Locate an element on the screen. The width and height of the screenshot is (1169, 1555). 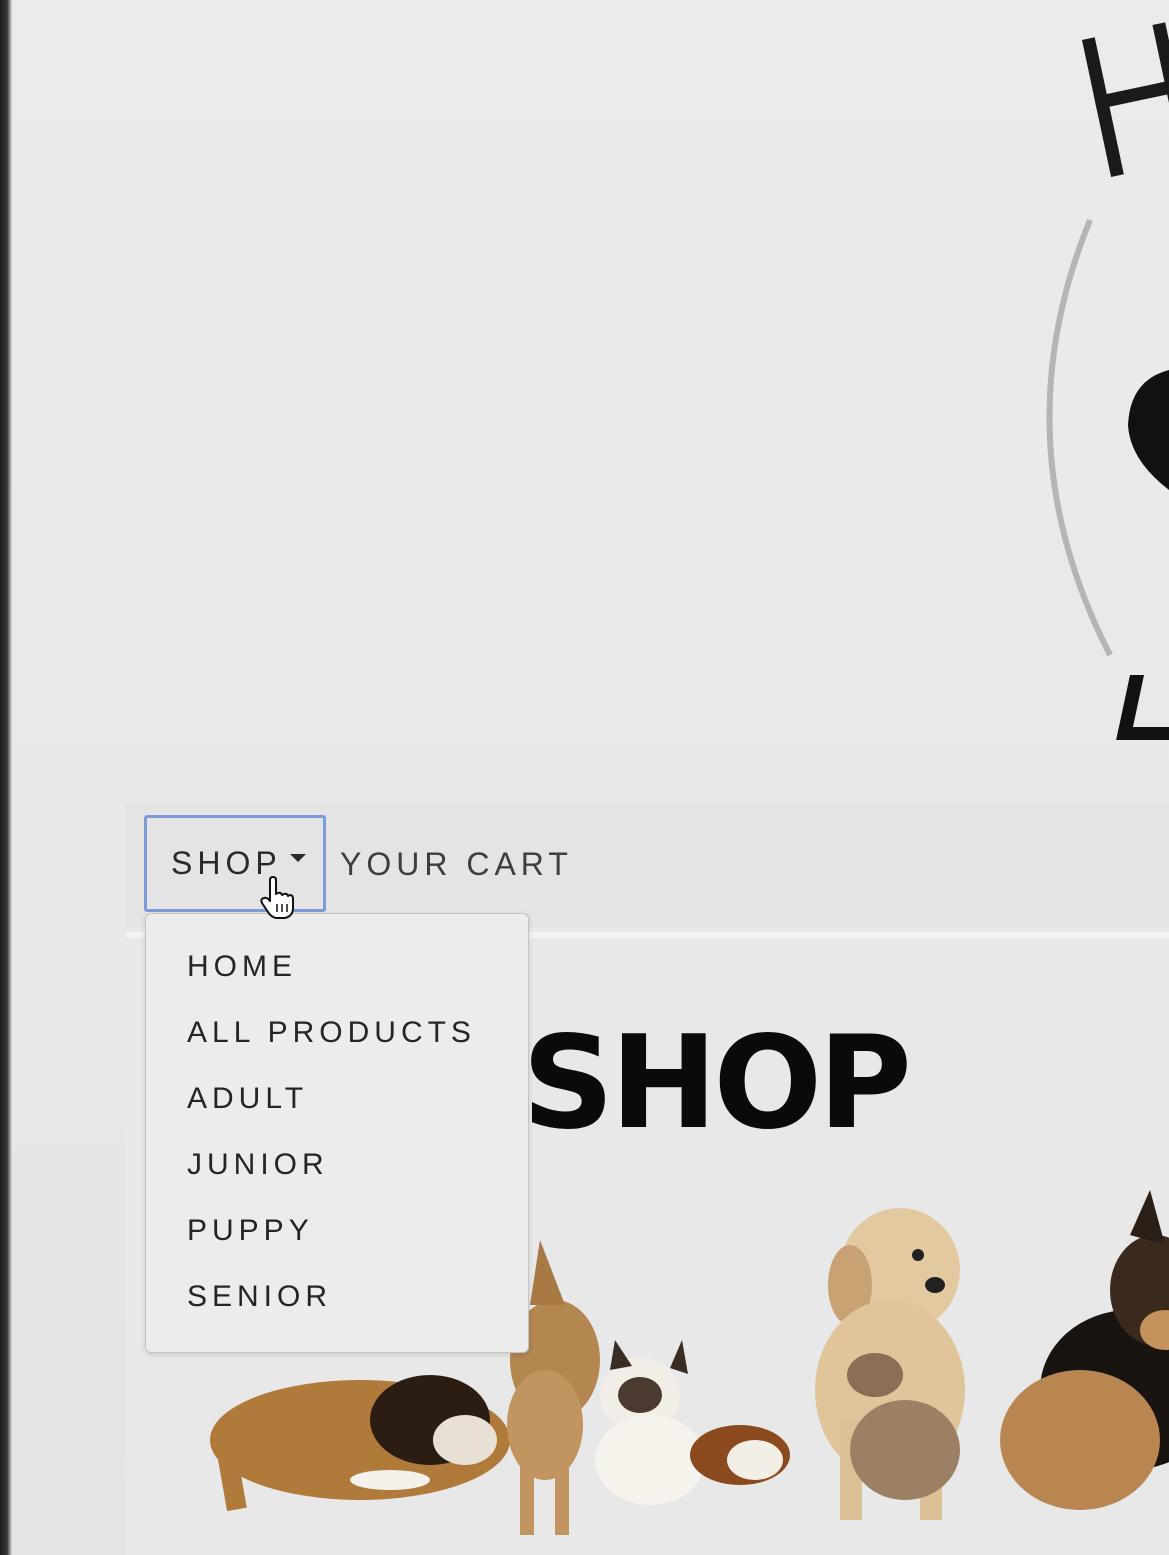
site-logo: H D is located at coordinates (1084, 380).